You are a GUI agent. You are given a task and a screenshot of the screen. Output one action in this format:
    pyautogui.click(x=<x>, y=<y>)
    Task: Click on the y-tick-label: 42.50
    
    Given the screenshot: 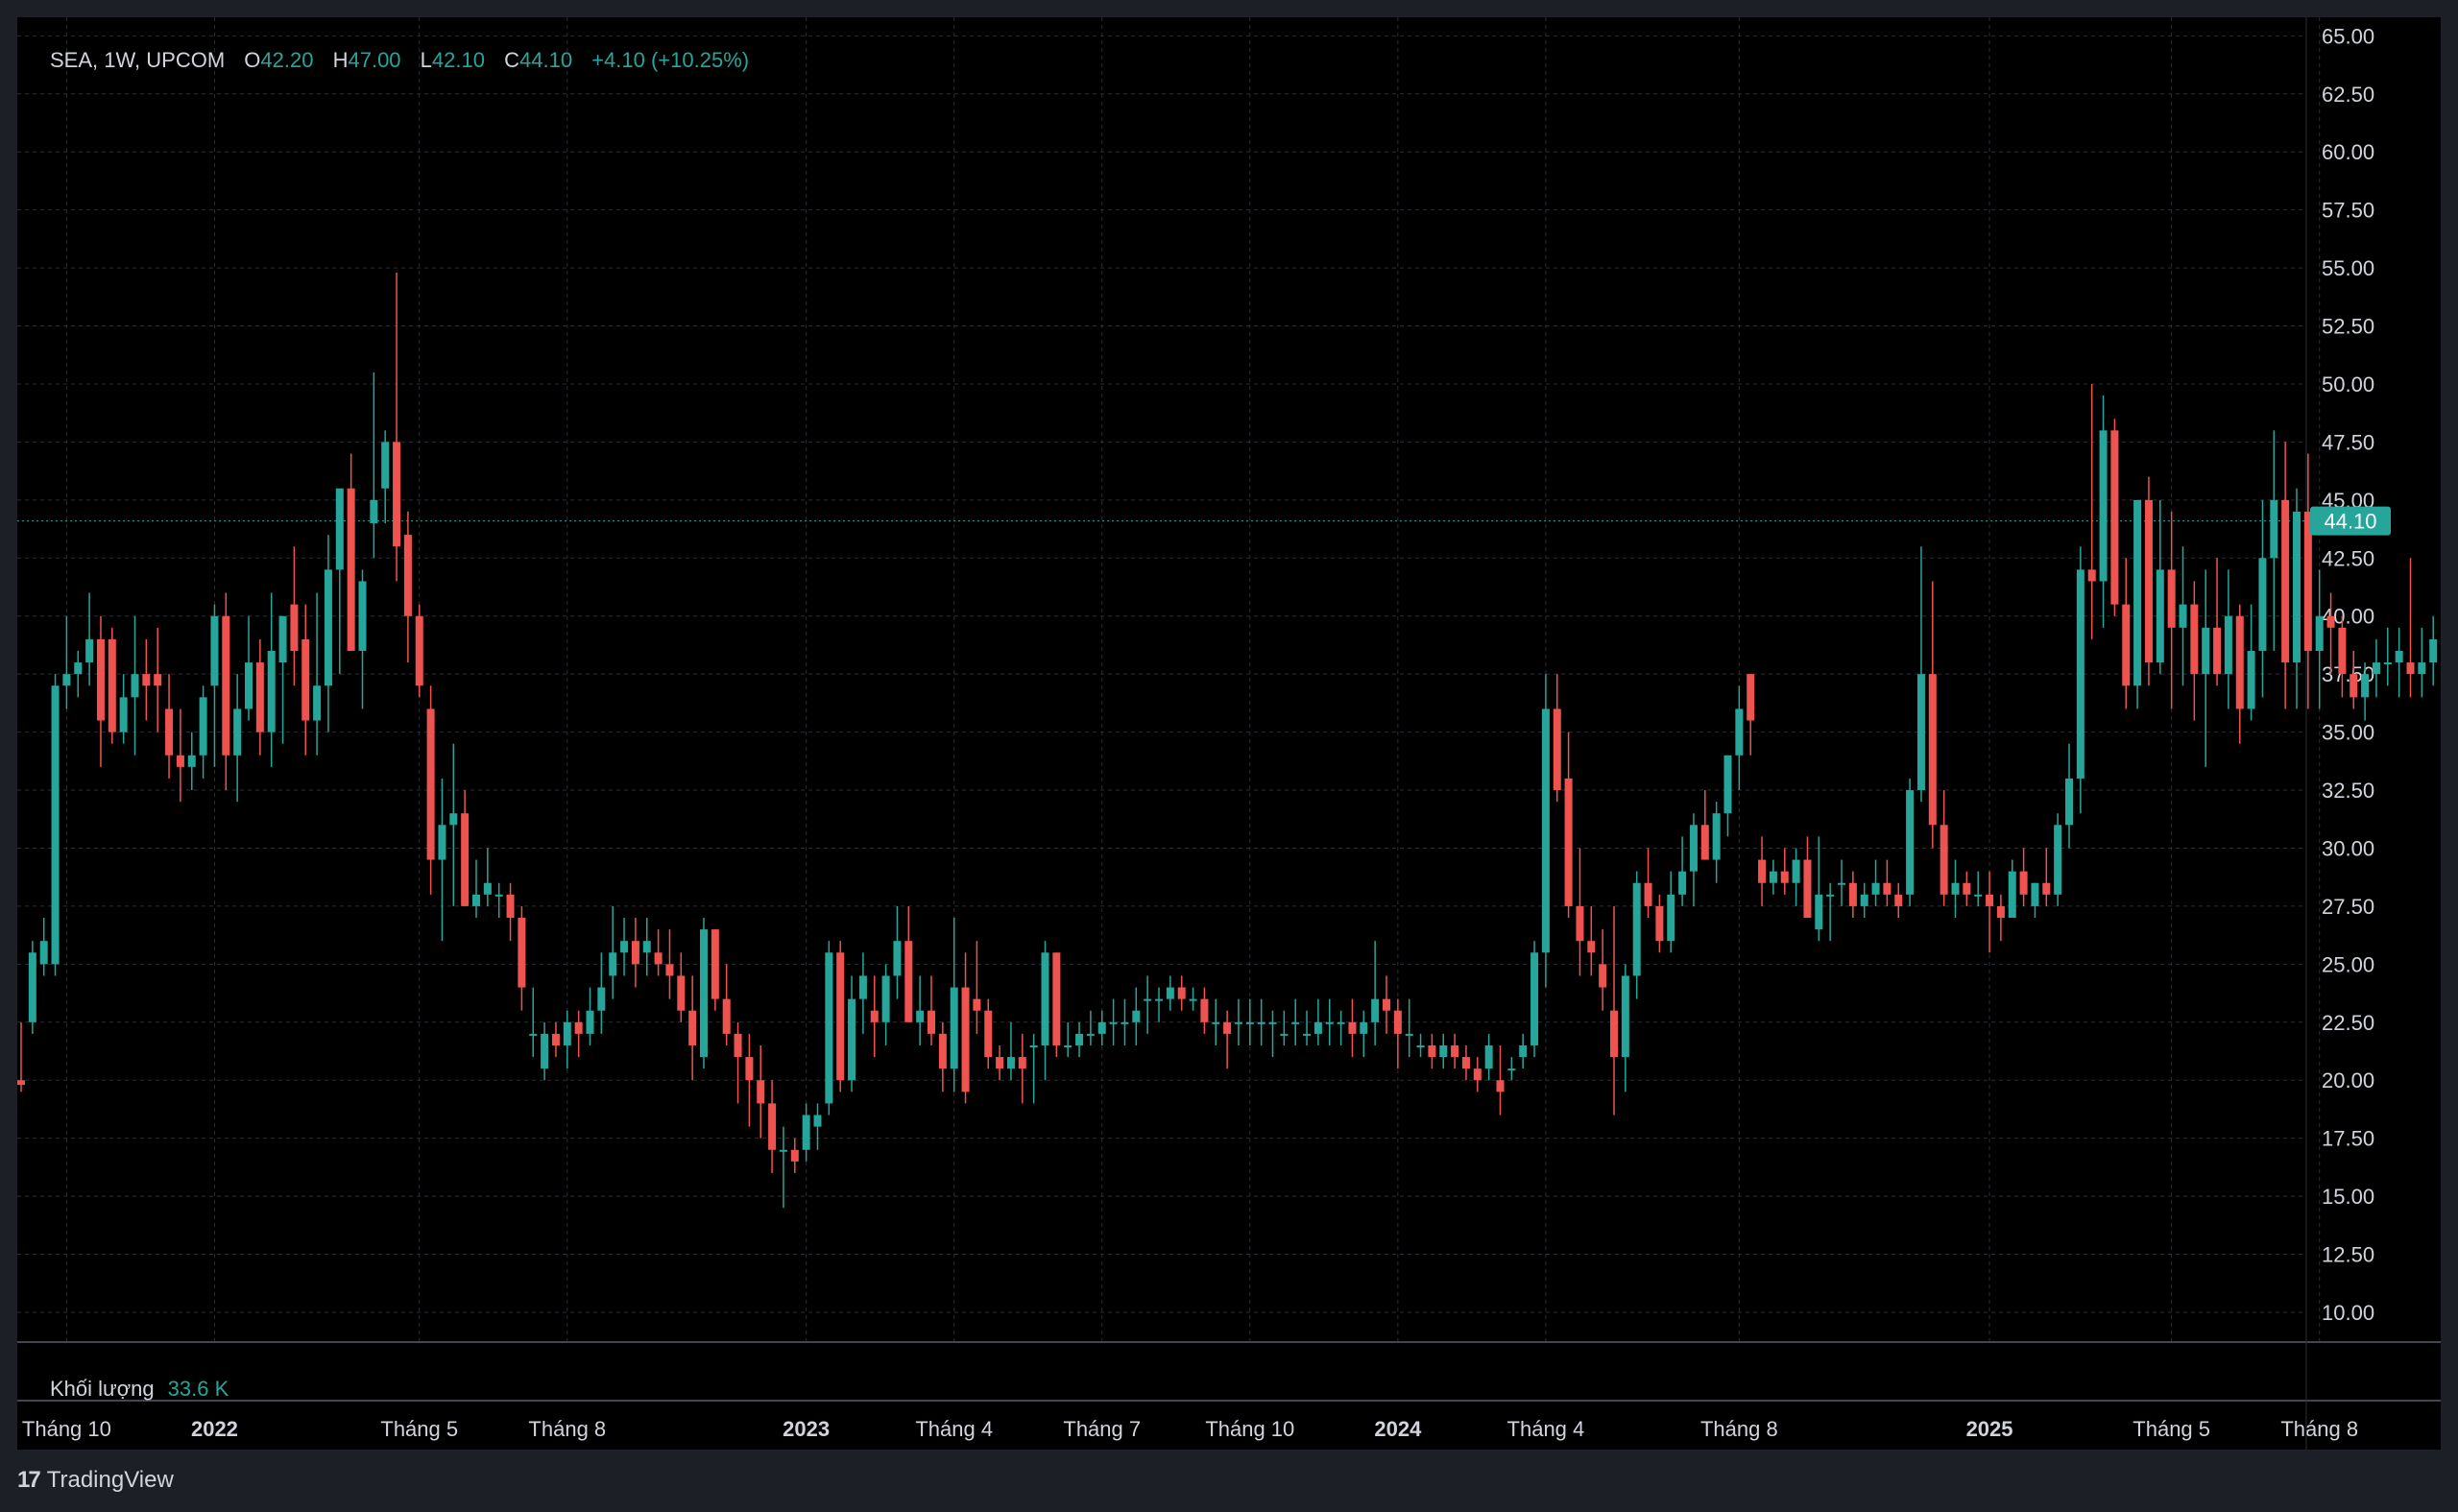 What is the action you would take?
    pyautogui.click(x=2348, y=558)
    